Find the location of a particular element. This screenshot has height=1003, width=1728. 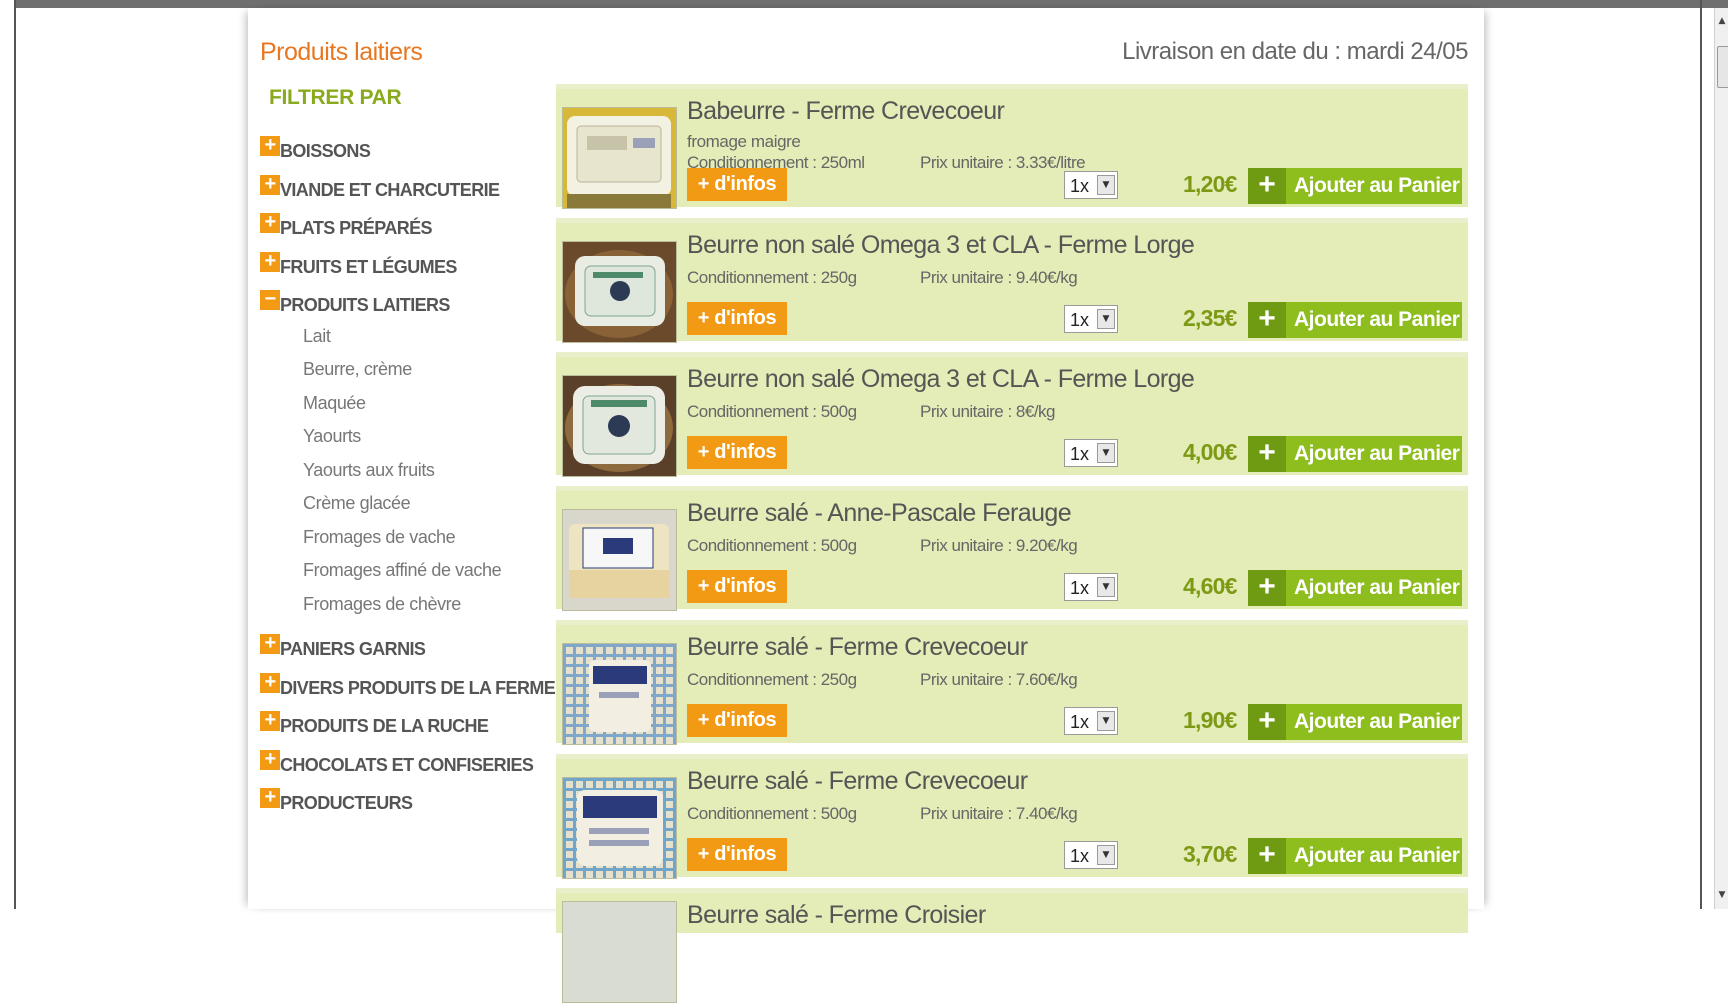

category-item: − PRODUITS LAITIERS is located at coordinates (390, 305).